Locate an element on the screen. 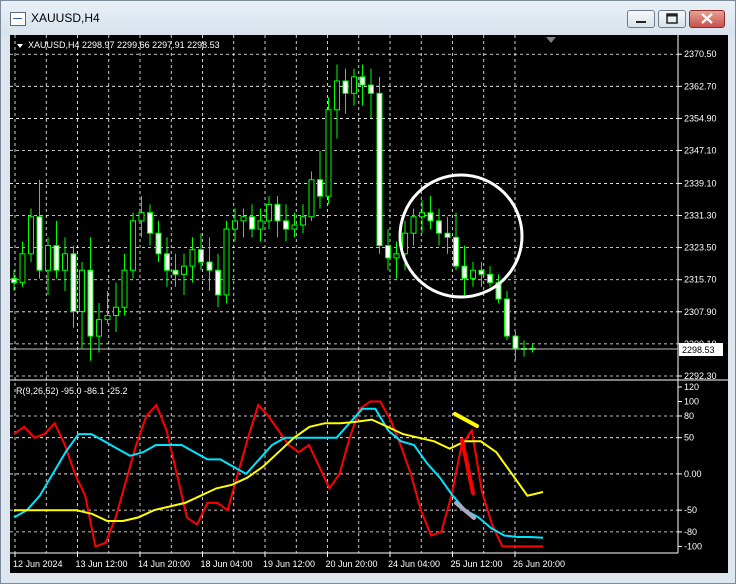  price-tick-label: 2347.10 is located at coordinates (700, 151).